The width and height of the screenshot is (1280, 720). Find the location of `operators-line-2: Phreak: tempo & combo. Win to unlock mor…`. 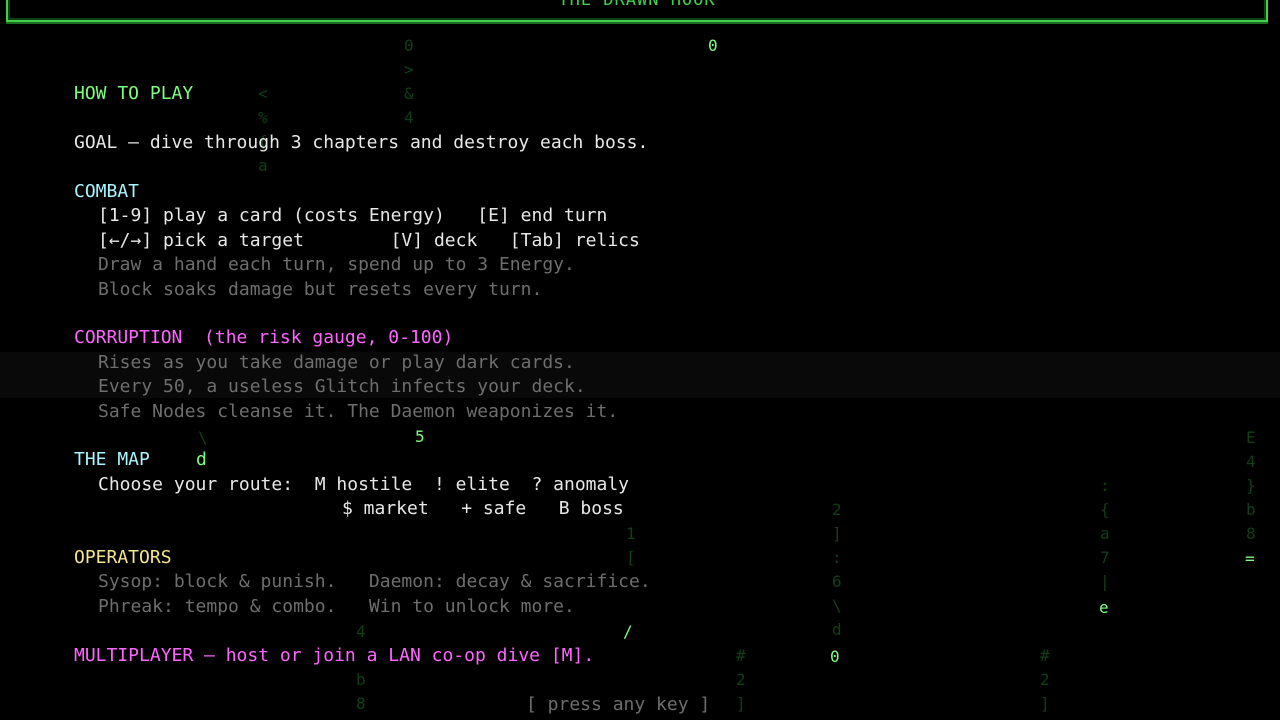

operators-line-2: Phreak: tempo & combo. Win to unlock mor… is located at coordinates (336, 606).